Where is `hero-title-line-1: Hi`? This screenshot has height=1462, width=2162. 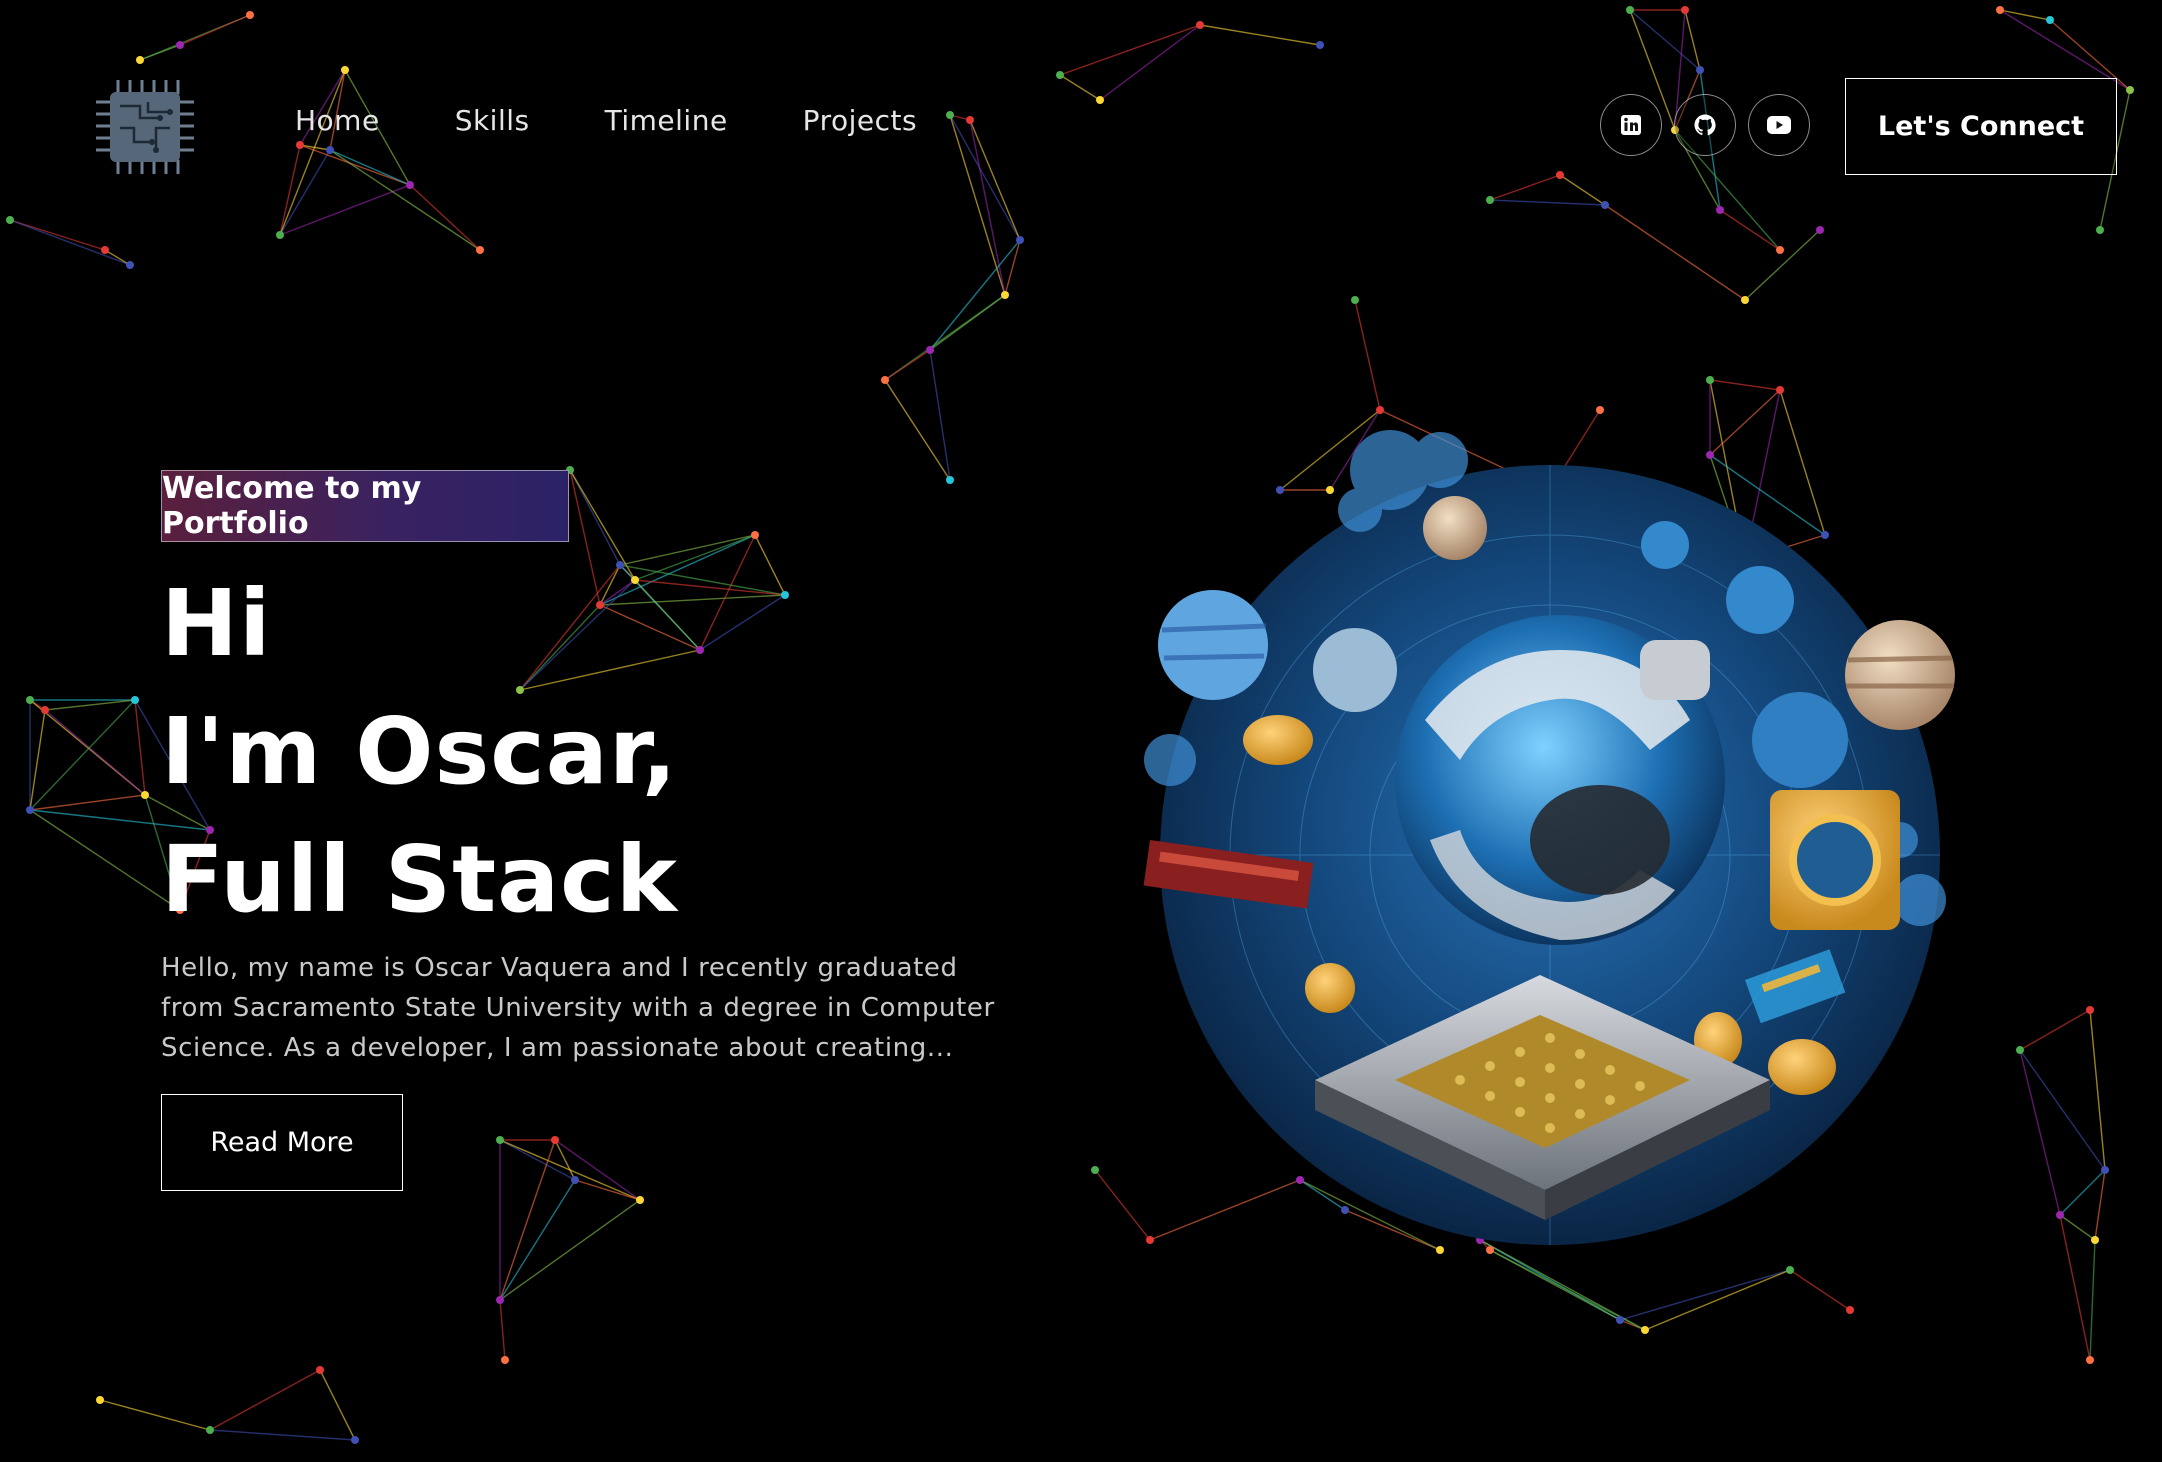 hero-title-line-1: Hi is located at coordinates (216, 623).